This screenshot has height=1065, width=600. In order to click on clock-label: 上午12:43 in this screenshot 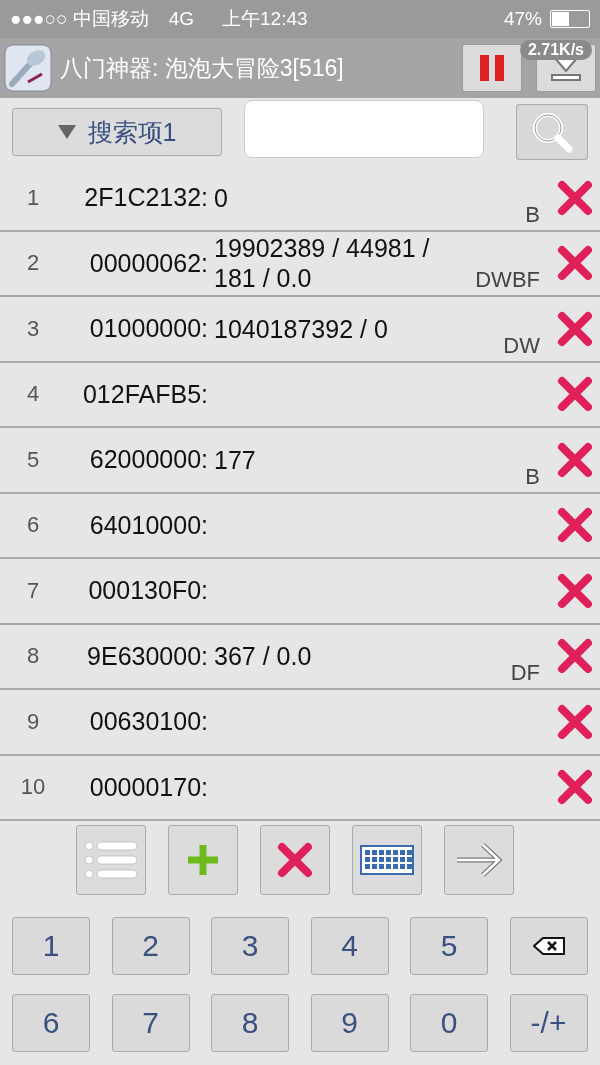, I will do `click(265, 19)`.